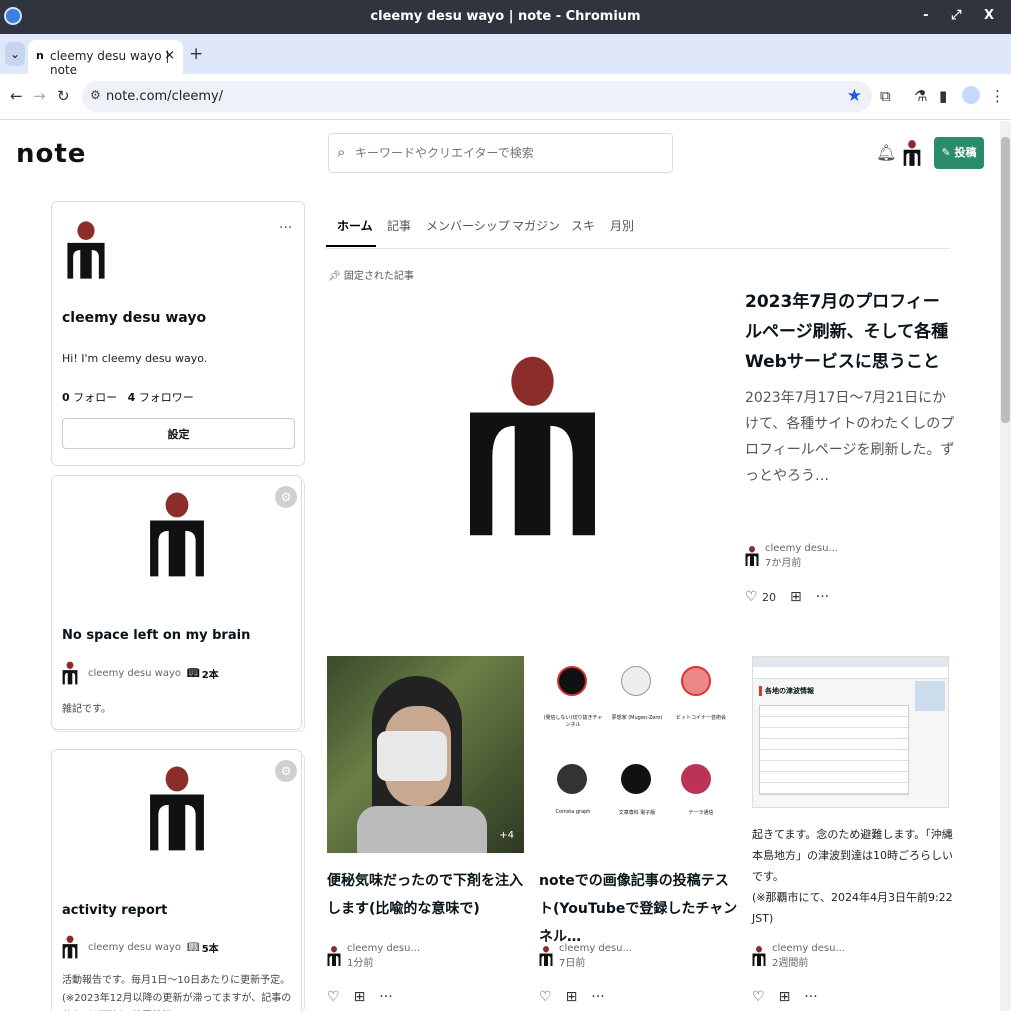 This screenshot has height=1011, width=1011. Describe the element at coordinates (156, 635) in the screenshot. I see `magazine-title: No space left on my brain` at that location.